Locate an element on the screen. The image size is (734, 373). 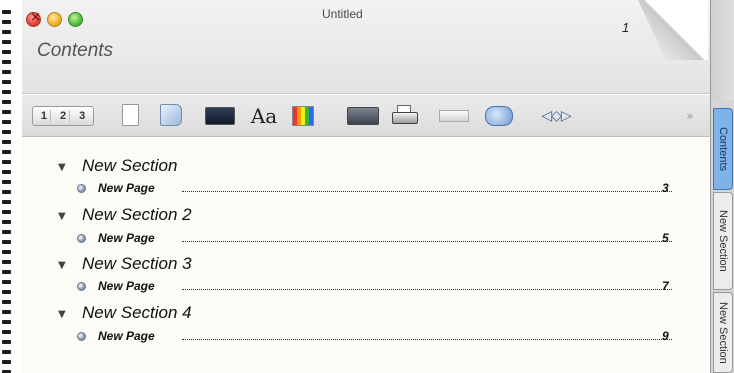
print-icon is located at coordinates (406, 116).